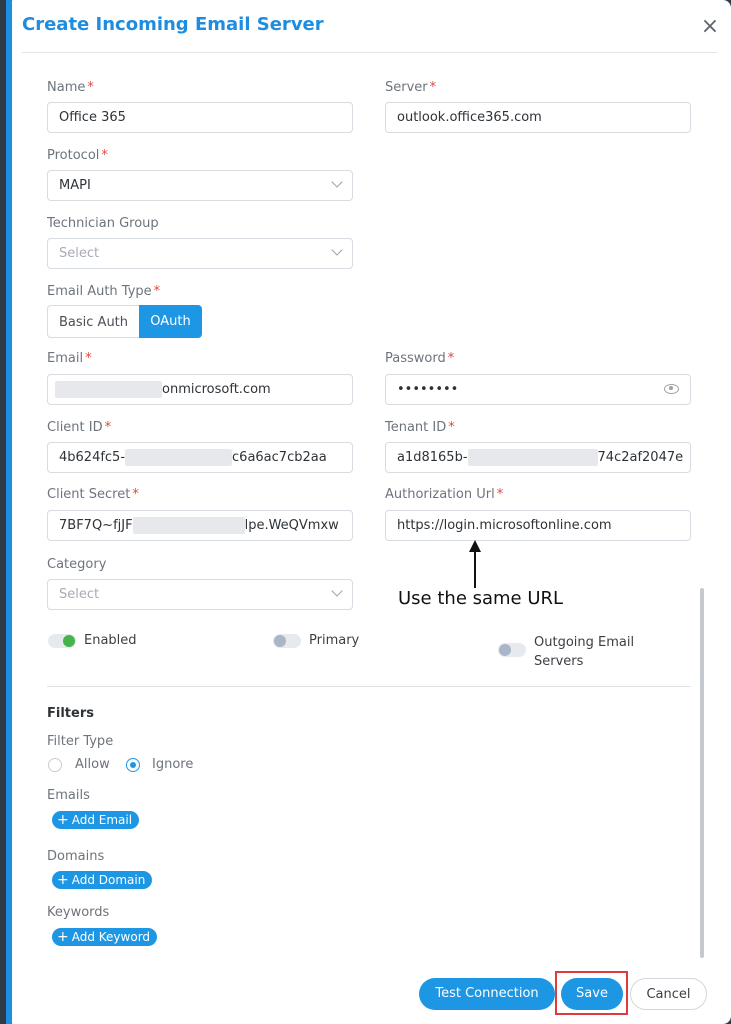 This screenshot has height=1024, width=731. I want to click on cancel-button: Cancel, so click(668, 994).